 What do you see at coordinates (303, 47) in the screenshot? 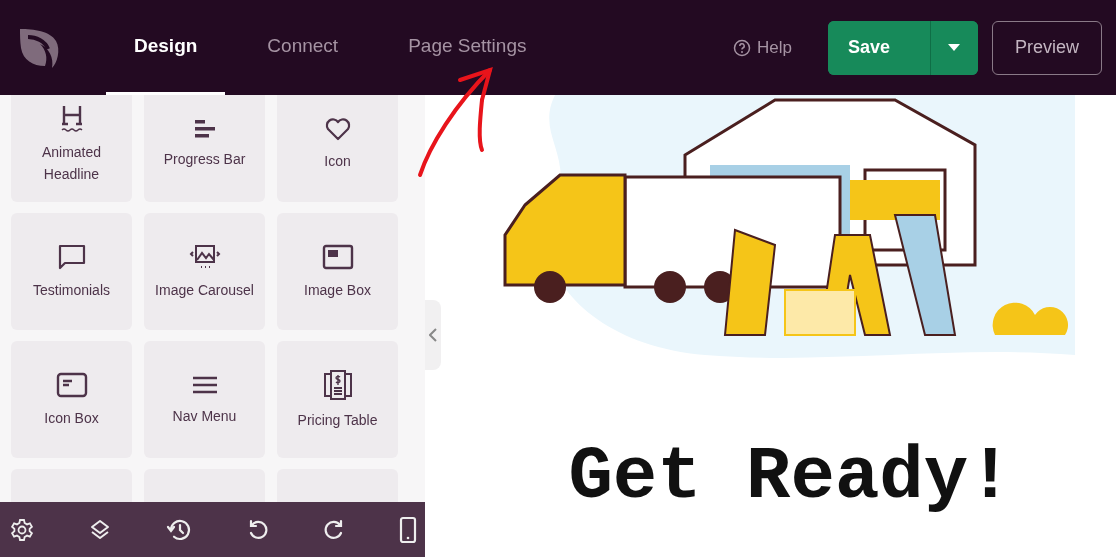
I see `nav-tab: Connect` at bounding box center [303, 47].